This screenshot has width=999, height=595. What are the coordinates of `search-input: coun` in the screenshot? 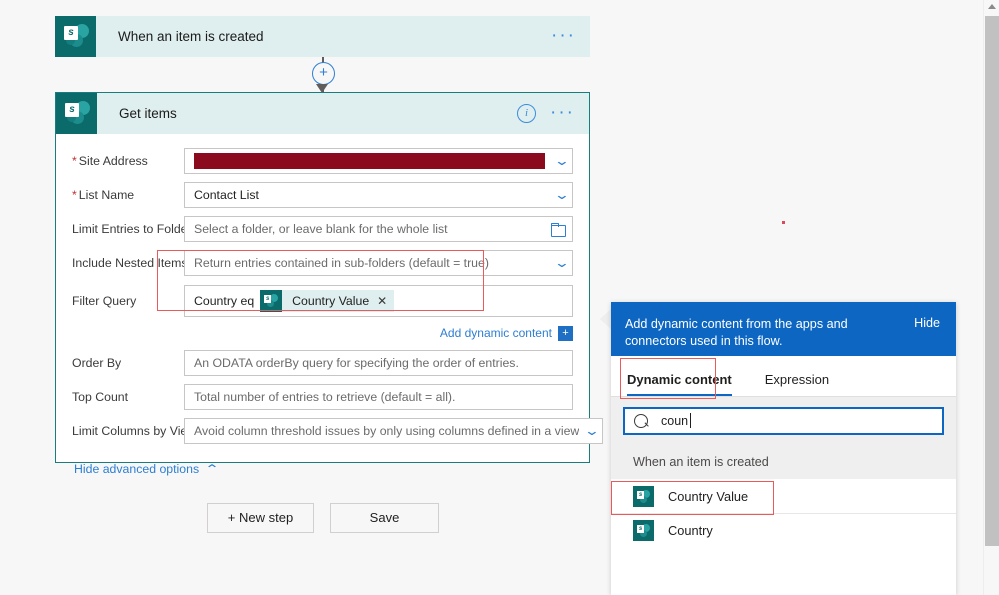 It's located at (783, 421).